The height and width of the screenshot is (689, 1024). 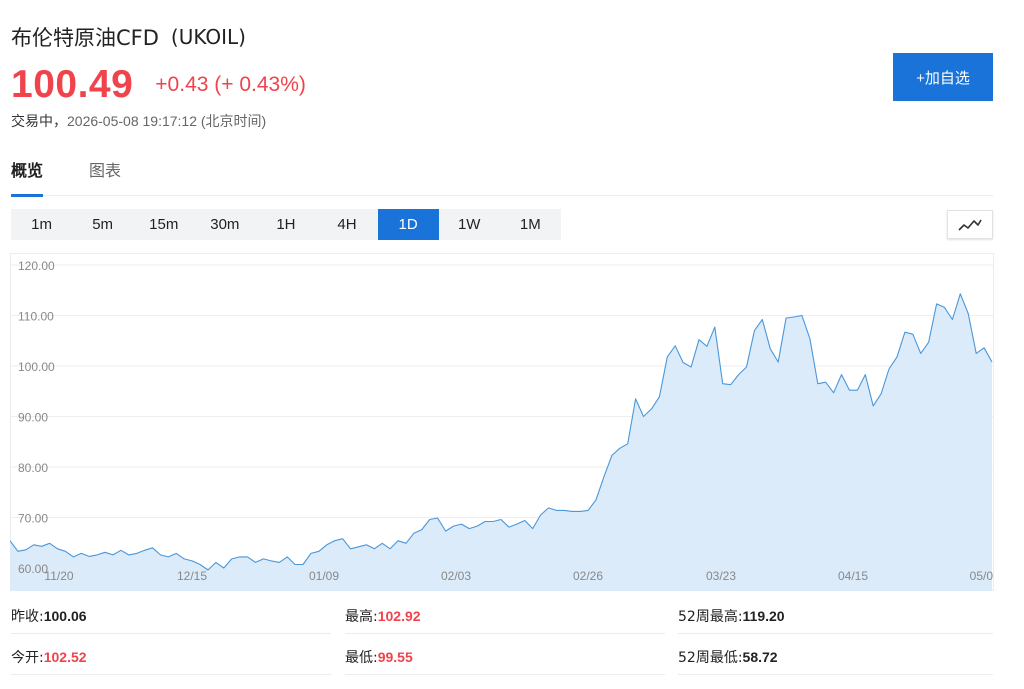 What do you see at coordinates (36, 266) in the screenshot?
I see `y-tick-label: 120.00` at bounding box center [36, 266].